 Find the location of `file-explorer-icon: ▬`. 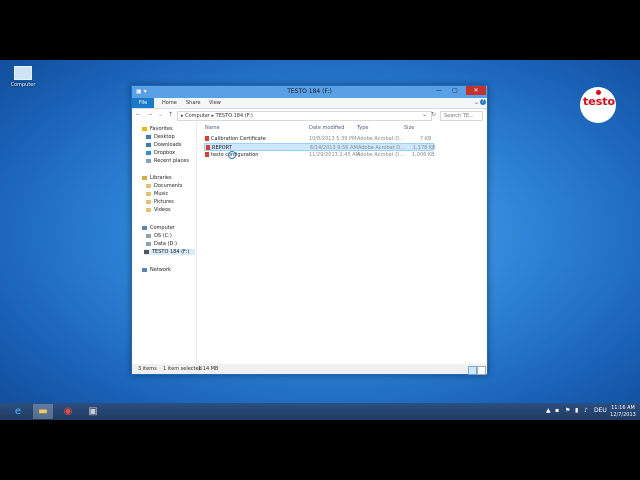

file-explorer-icon: ▬ is located at coordinates (43, 411).